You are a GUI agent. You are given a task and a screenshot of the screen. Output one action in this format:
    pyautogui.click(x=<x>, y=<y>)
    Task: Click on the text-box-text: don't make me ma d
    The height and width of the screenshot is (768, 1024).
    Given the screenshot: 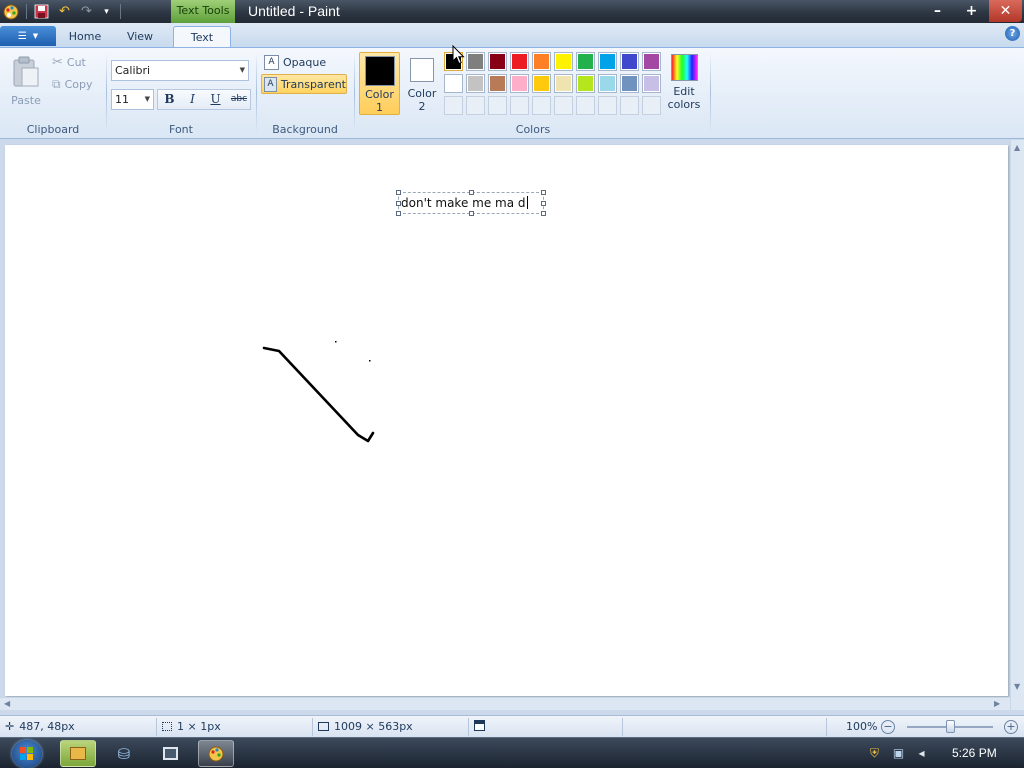 What is the action you would take?
    pyautogui.click(x=463, y=203)
    